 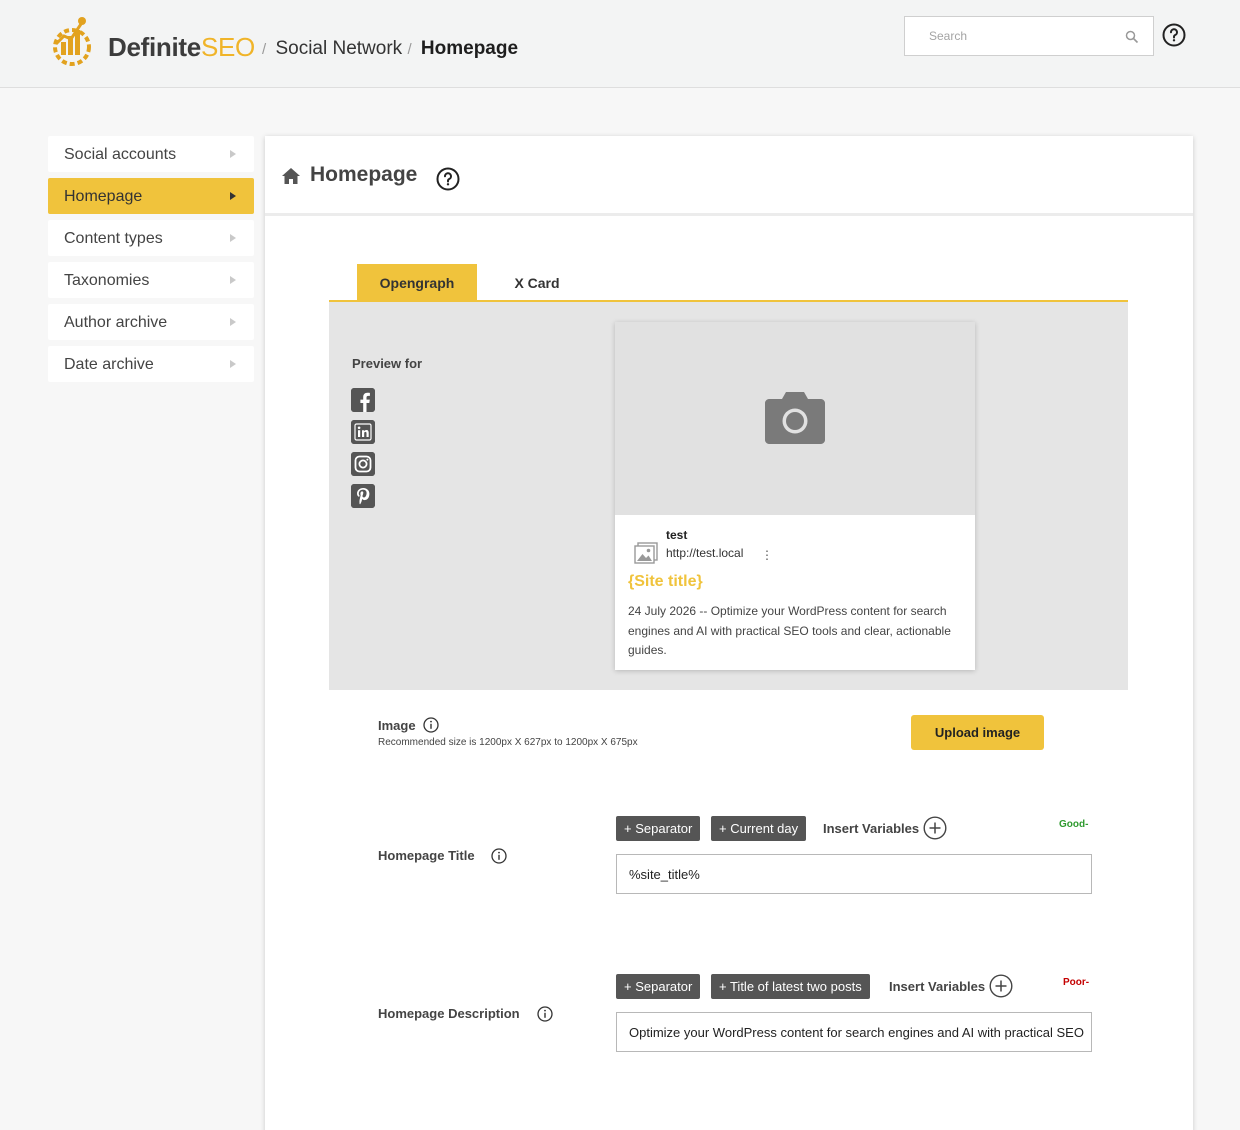 What do you see at coordinates (854, 1032) in the screenshot?
I see `homepage-description-input` at bounding box center [854, 1032].